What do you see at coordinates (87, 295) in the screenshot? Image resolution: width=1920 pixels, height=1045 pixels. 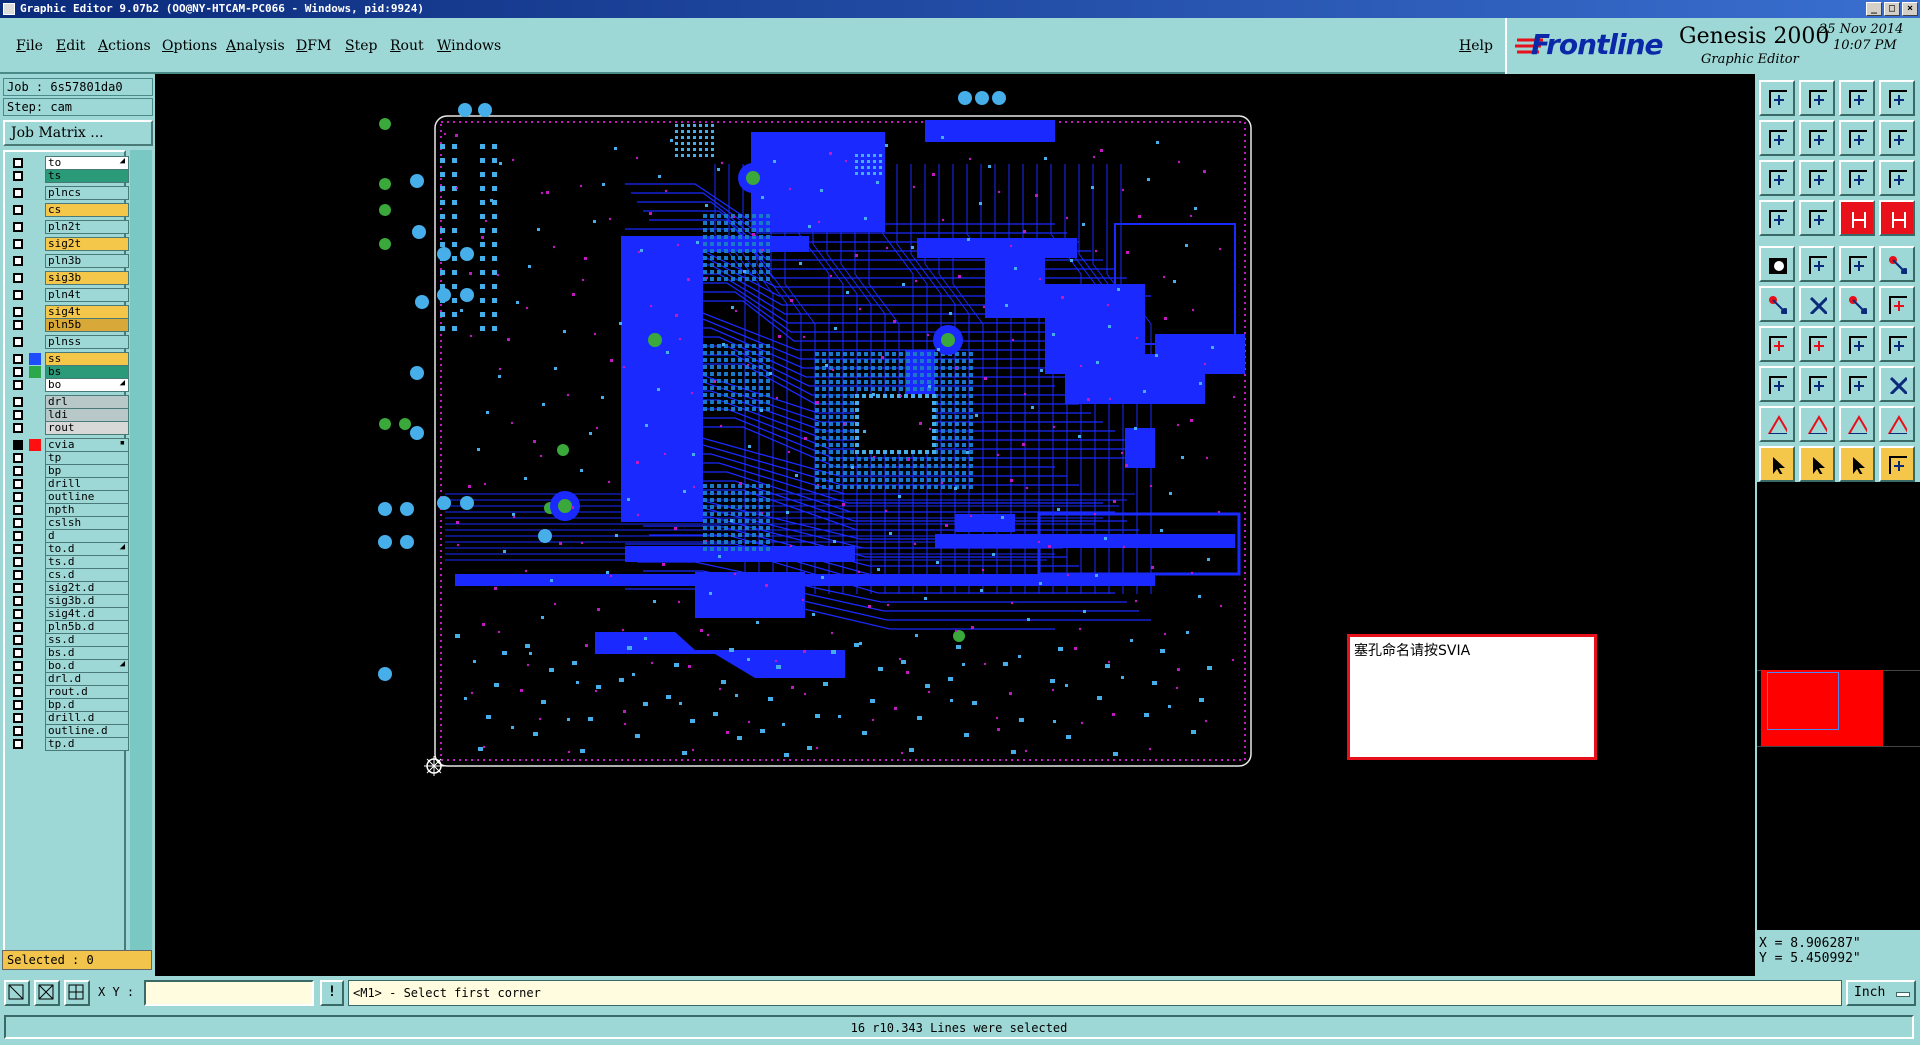 I see `layer-name: pln4t` at bounding box center [87, 295].